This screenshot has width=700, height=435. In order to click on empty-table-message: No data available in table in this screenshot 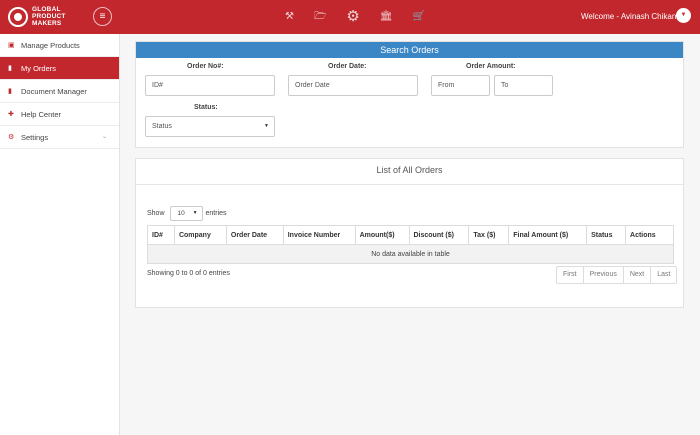, I will do `click(410, 254)`.